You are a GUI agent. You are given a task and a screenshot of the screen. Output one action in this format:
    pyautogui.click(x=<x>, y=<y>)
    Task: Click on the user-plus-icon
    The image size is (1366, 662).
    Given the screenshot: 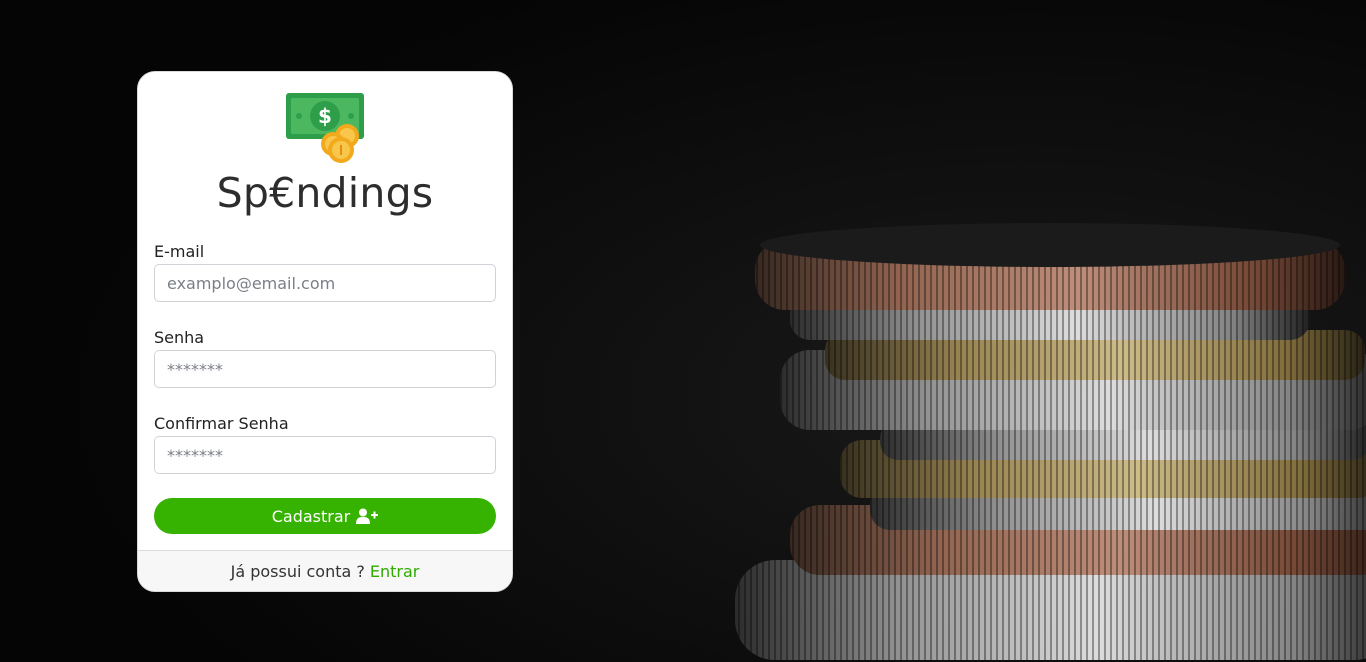 What is the action you would take?
    pyautogui.click(x=367, y=516)
    